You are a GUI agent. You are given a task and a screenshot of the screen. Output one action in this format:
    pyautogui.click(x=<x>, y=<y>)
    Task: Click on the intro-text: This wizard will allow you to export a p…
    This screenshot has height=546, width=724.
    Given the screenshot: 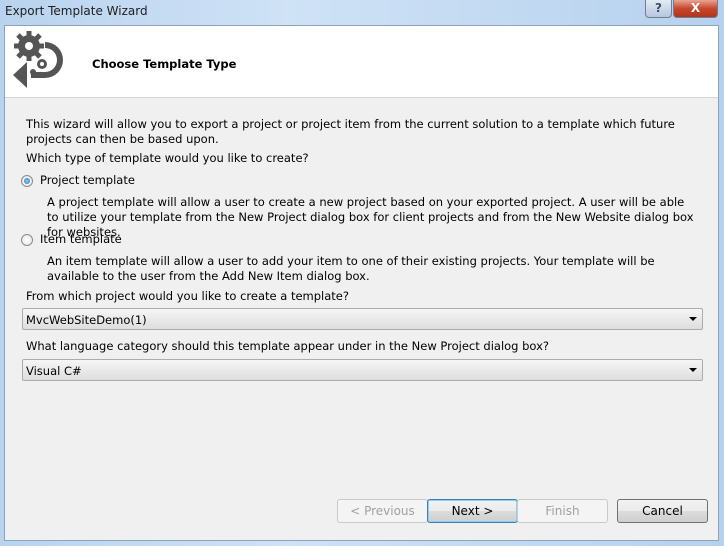 What is the action you would take?
    pyautogui.click(x=350, y=131)
    